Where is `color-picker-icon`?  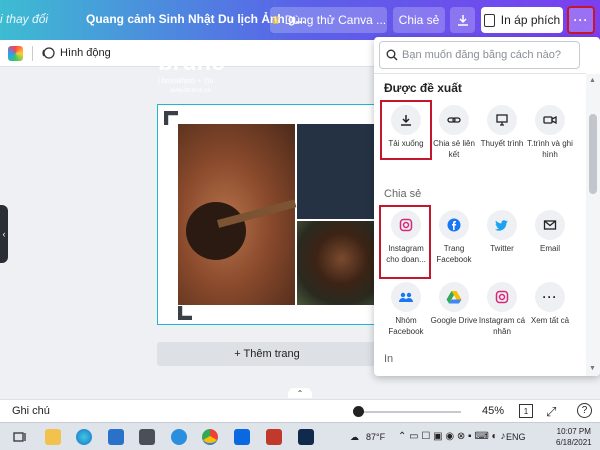
color-picker-icon is located at coordinates (15, 53).